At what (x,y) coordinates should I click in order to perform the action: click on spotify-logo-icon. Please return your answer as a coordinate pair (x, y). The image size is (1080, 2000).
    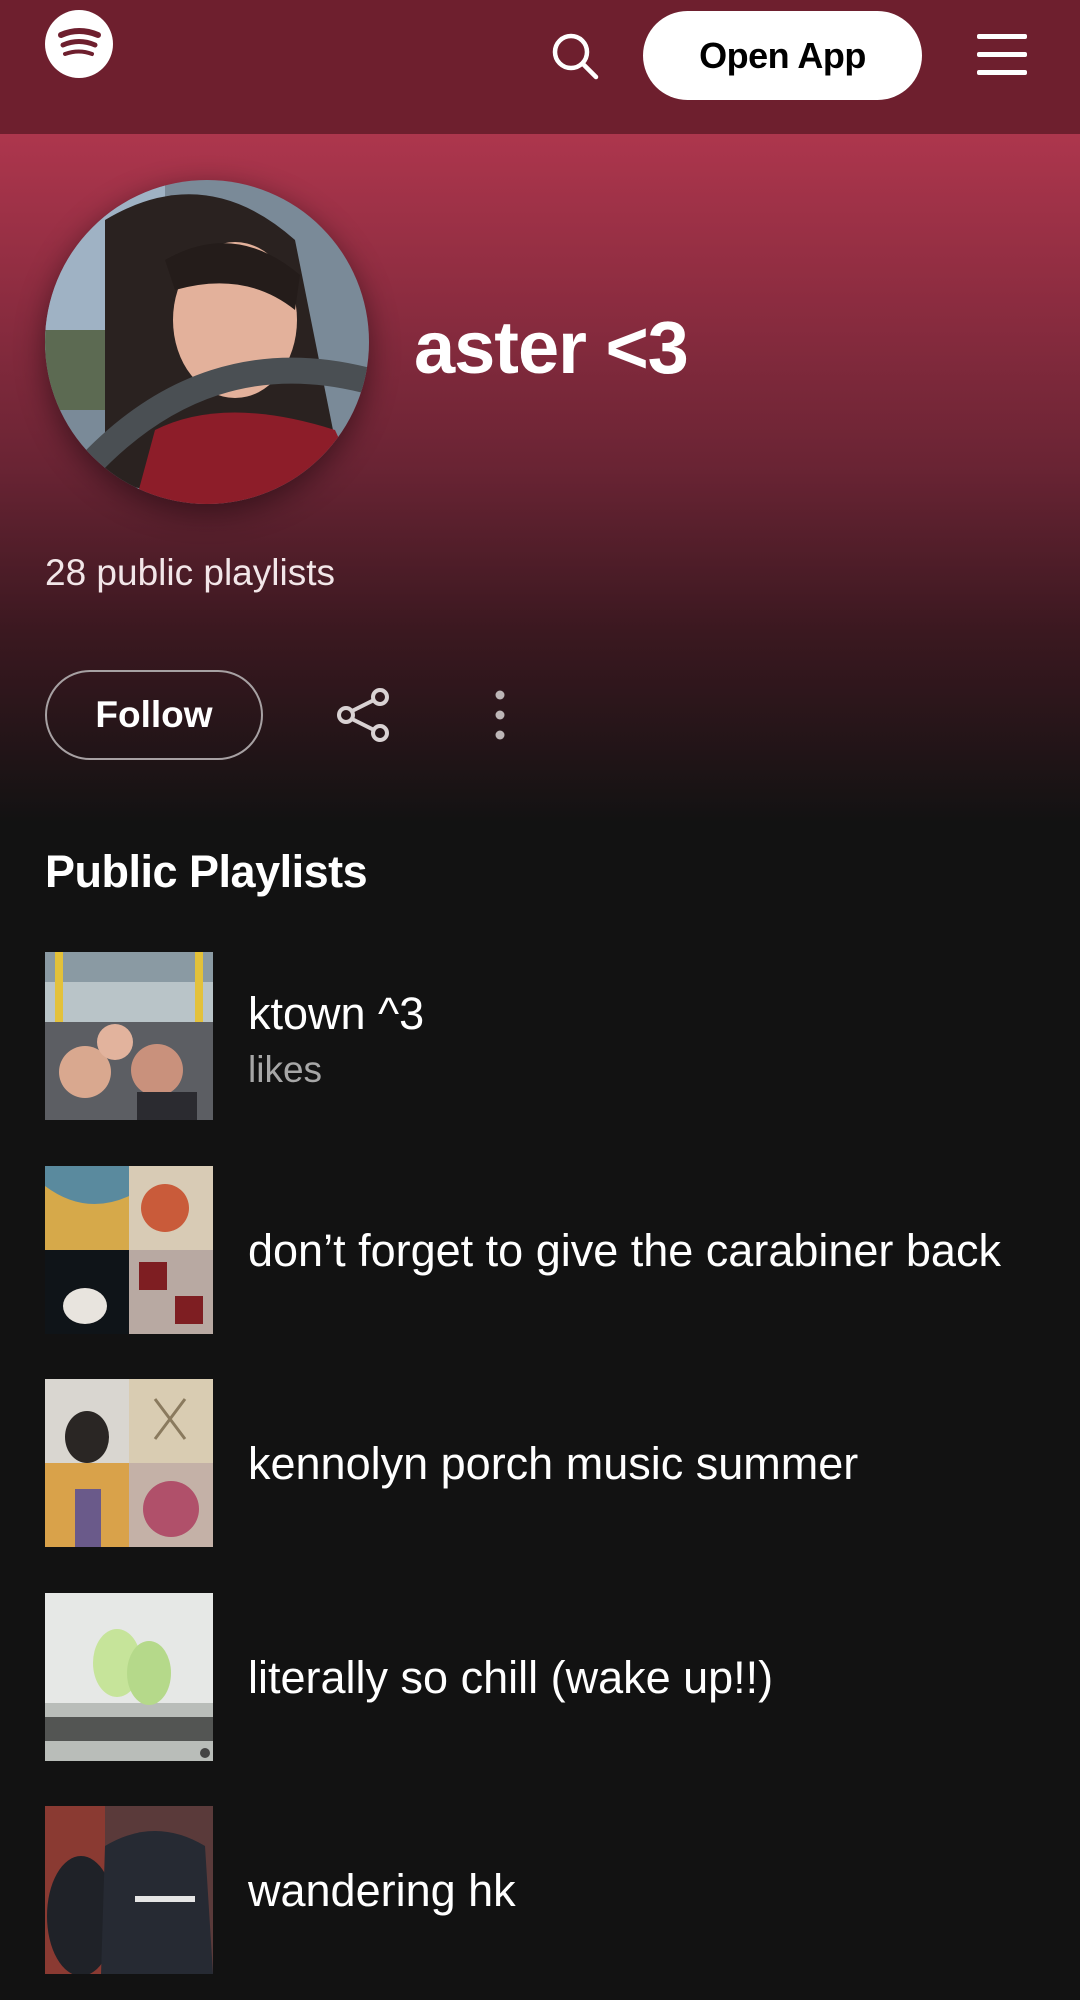
    Looking at the image, I should click on (79, 44).